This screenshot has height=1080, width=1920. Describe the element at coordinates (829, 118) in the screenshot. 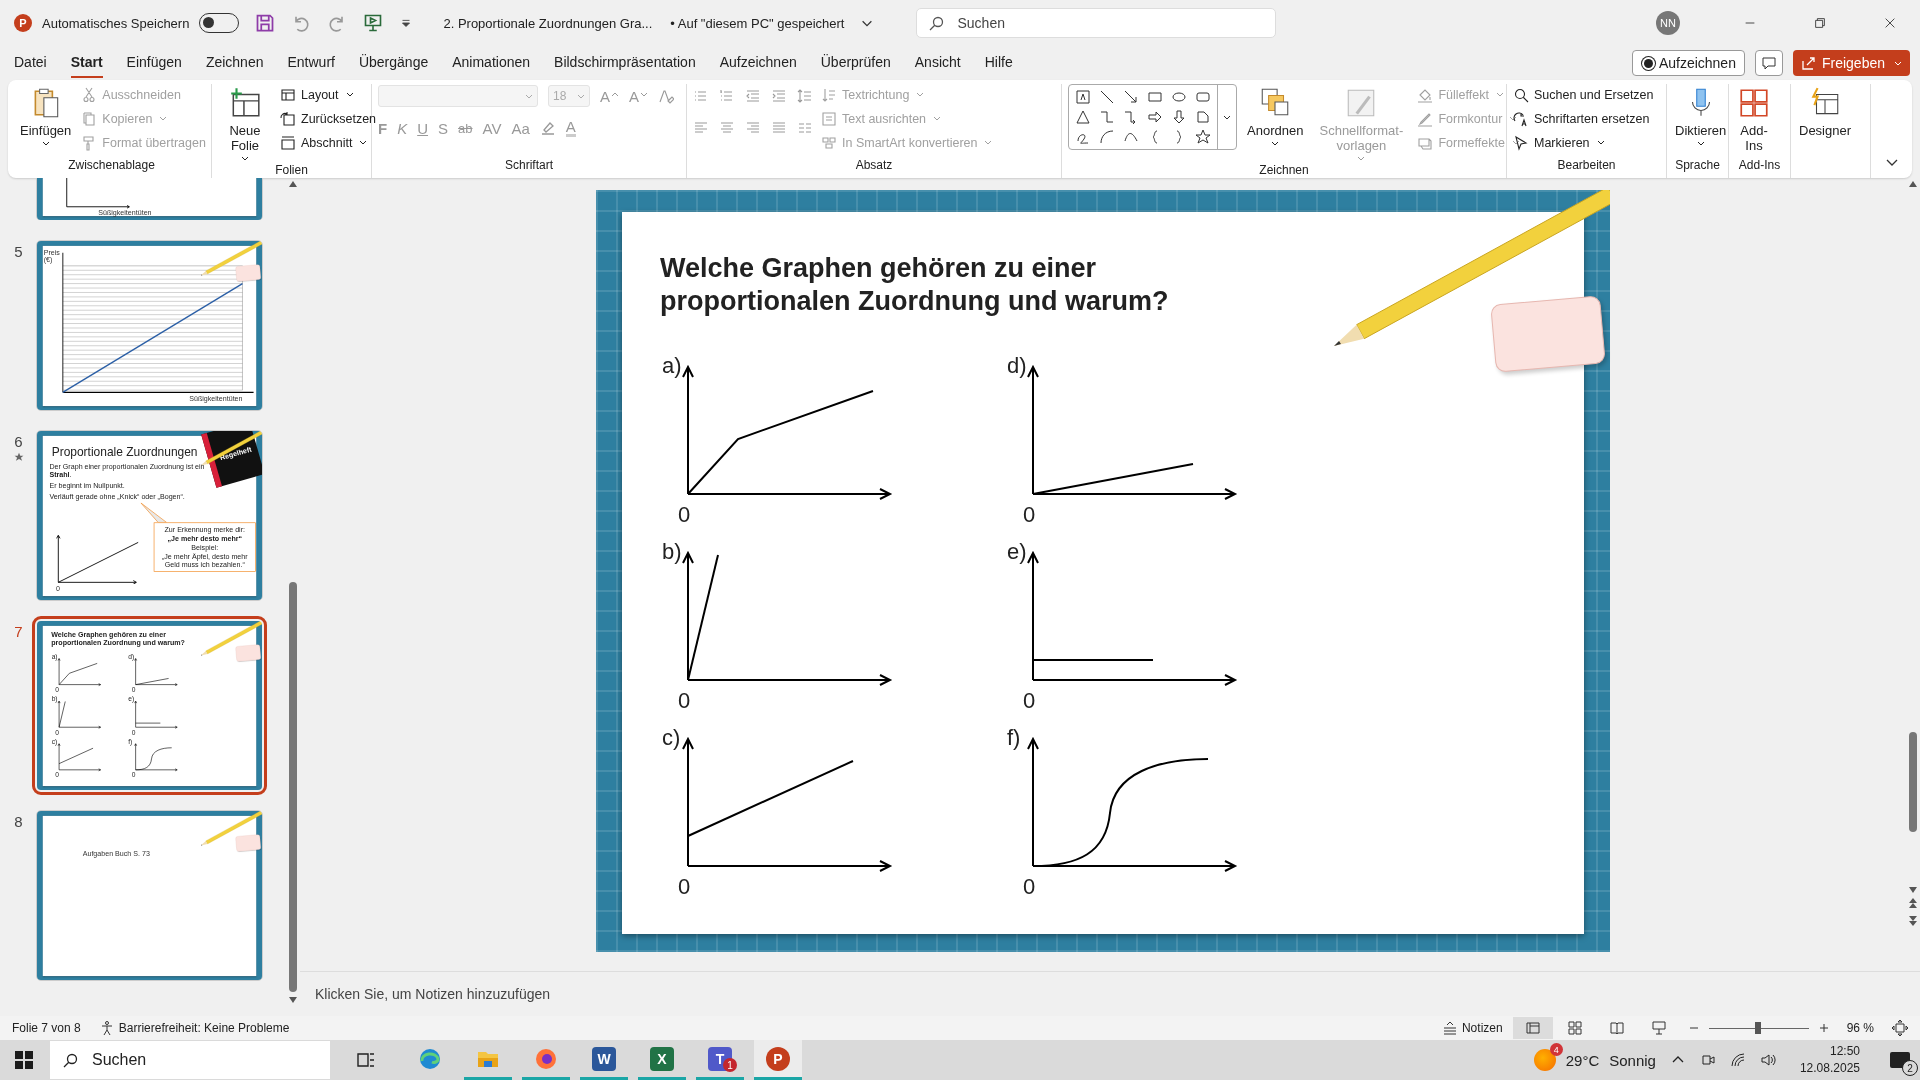

I see `align-text-icon` at that location.